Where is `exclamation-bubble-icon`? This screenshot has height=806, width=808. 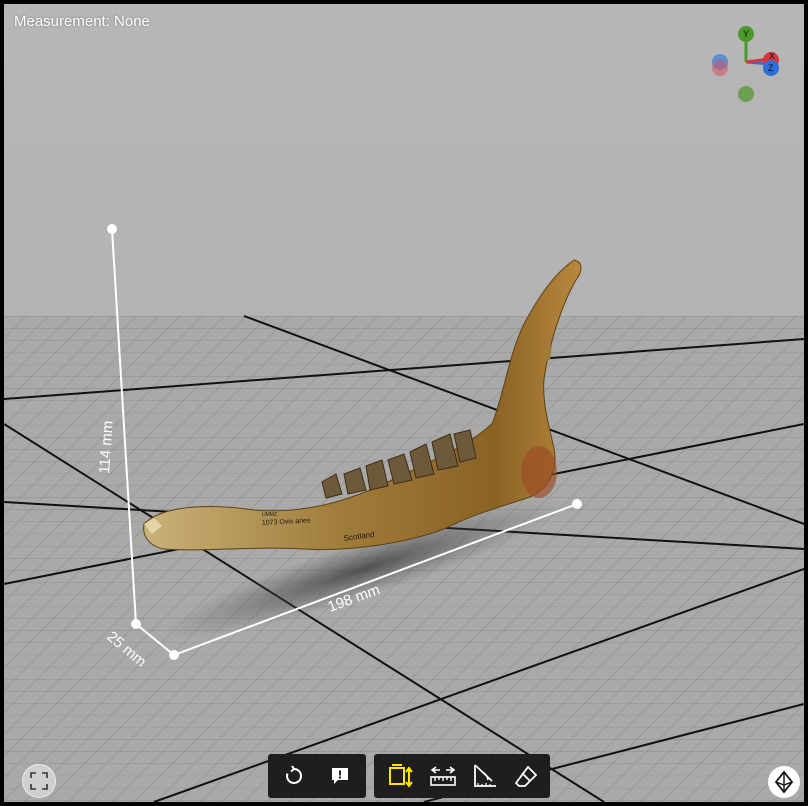 exclamation-bubble-icon is located at coordinates (340, 776).